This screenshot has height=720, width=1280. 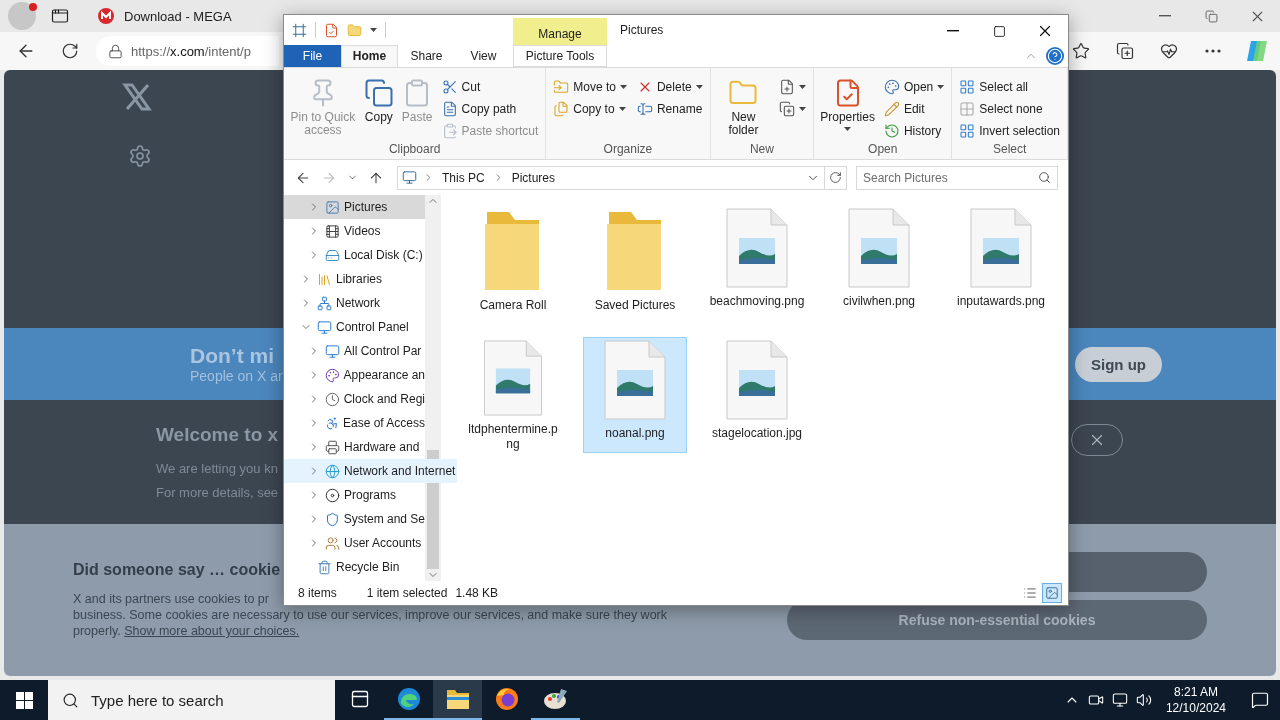 What do you see at coordinates (354, 327) in the screenshot?
I see `nav-item: Control Panel` at bounding box center [354, 327].